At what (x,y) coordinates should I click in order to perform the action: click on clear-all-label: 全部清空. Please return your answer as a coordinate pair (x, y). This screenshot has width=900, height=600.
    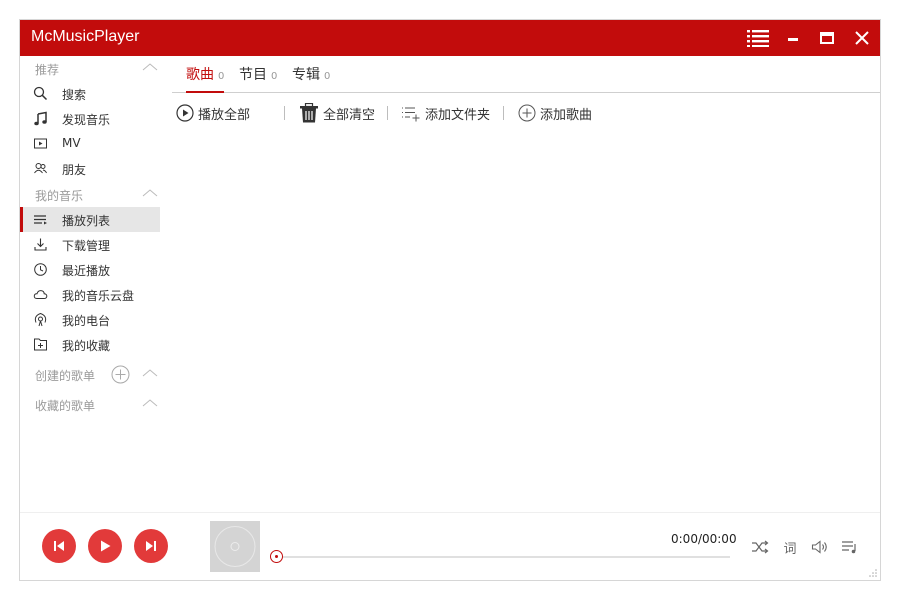
    Looking at the image, I should click on (349, 115).